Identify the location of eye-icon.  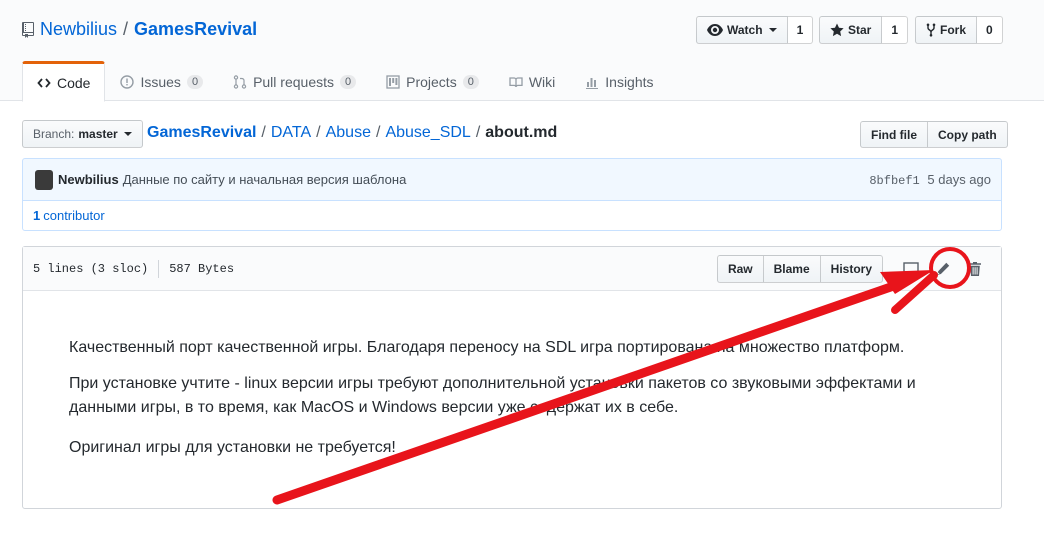
(715, 30).